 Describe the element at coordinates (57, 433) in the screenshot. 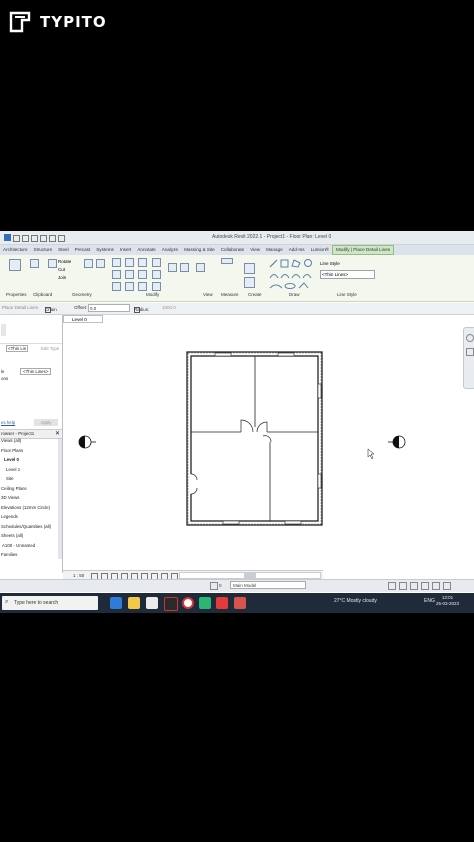

I see `close-icon: ✕` at that location.